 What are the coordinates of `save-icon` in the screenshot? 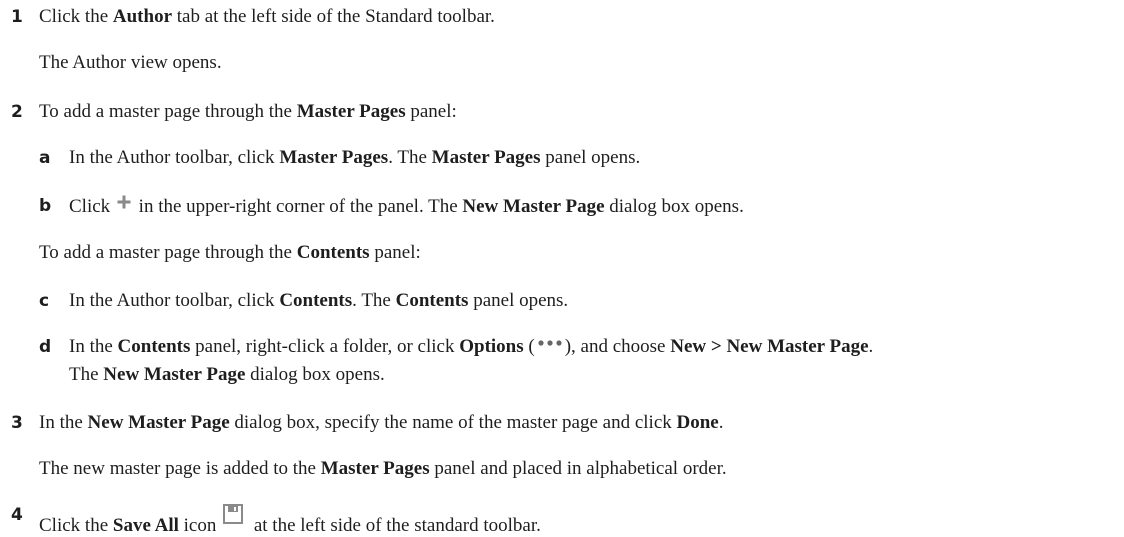 It's located at (233, 514).